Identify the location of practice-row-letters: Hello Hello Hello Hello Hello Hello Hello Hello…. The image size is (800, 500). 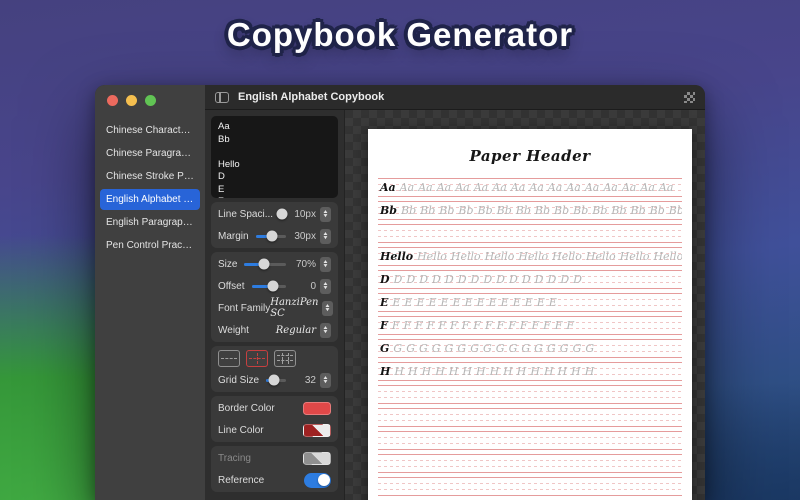
(531, 256).